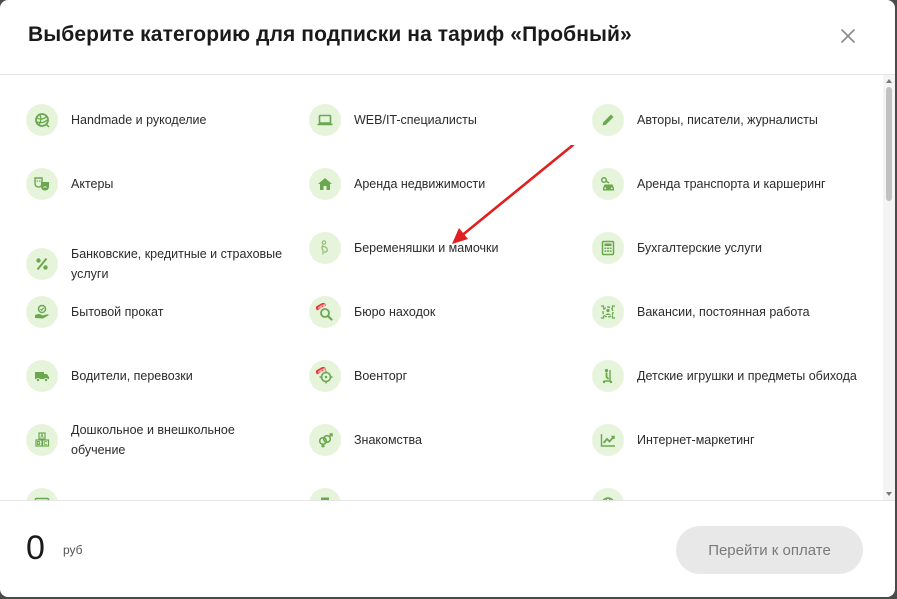 The height and width of the screenshot is (599, 897). I want to click on category-label: Интернет-маркетинг, so click(696, 440).